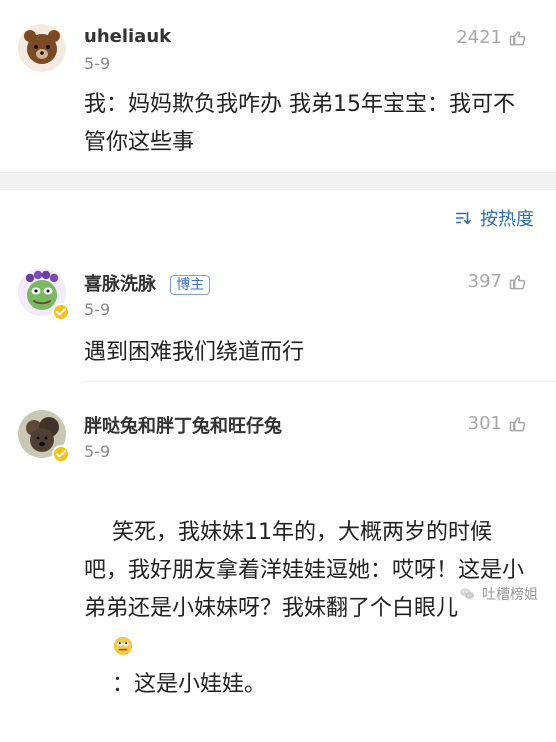 This screenshot has width=556, height=742. Describe the element at coordinates (484, 281) in the screenshot. I see `like-count: 397` at that location.